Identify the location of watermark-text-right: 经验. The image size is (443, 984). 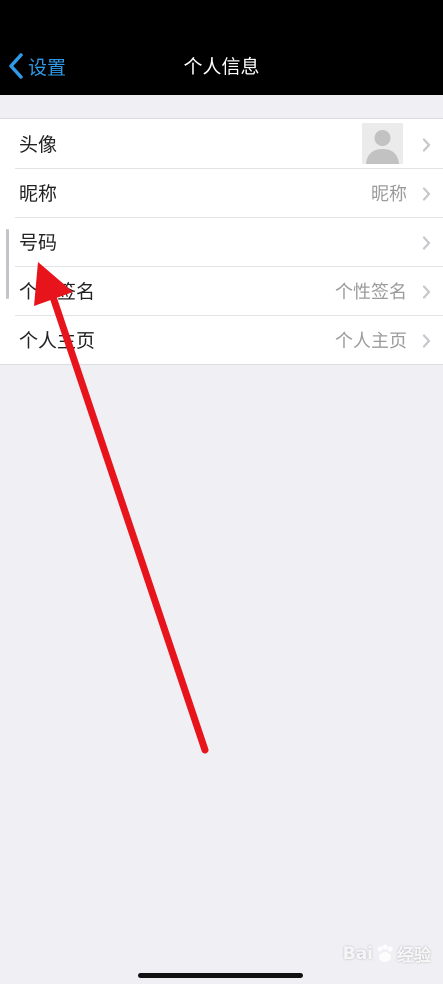
(414, 956).